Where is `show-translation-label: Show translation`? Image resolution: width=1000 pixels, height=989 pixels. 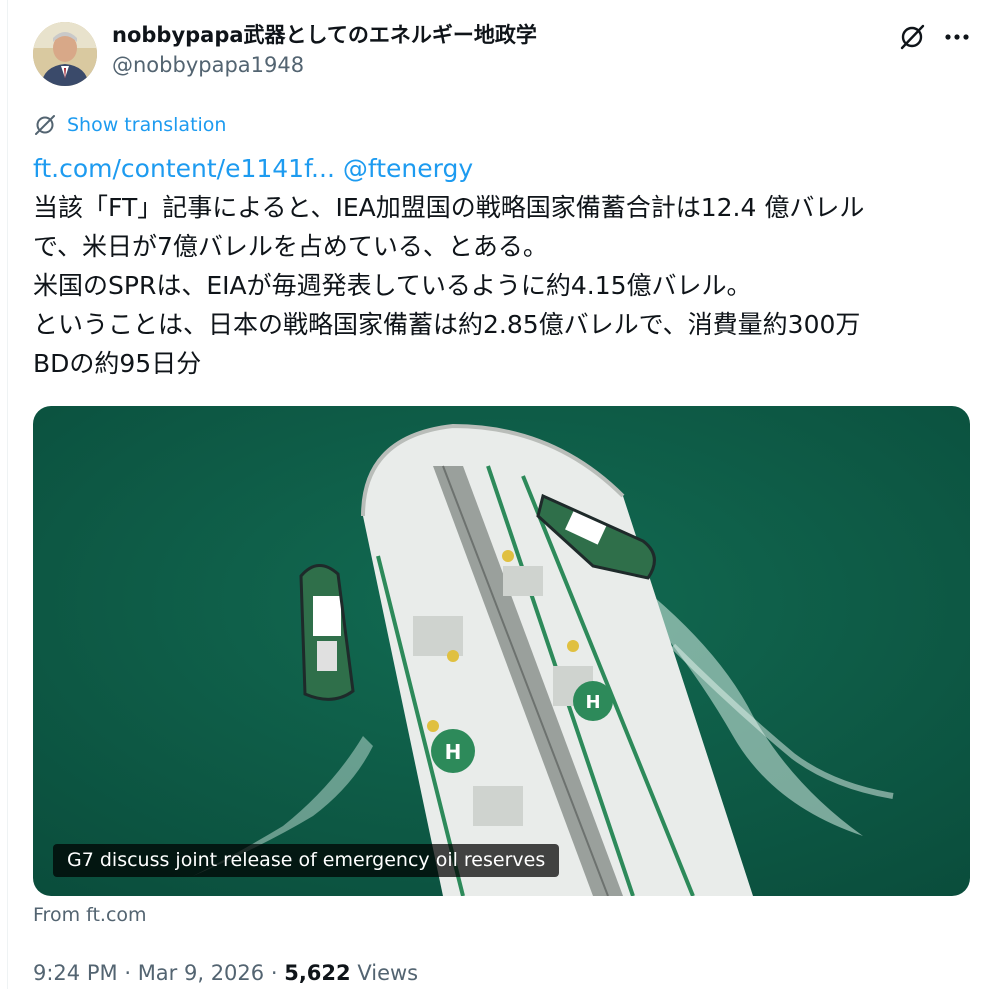
show-translation-label: Show translation is located at coordinates (147, 125).